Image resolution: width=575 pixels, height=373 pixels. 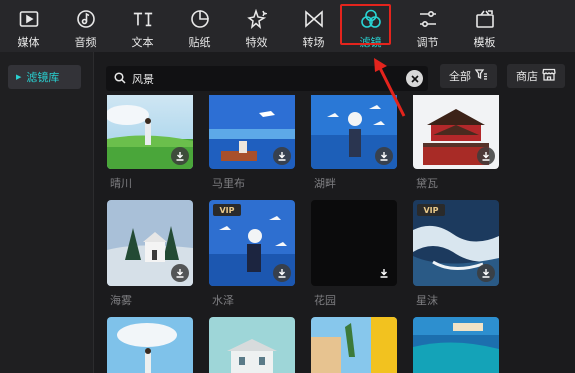 What do you see at coordinates (314, 19) in the screenshot?
I see `transition-icon` at bounding box center [314, 19].